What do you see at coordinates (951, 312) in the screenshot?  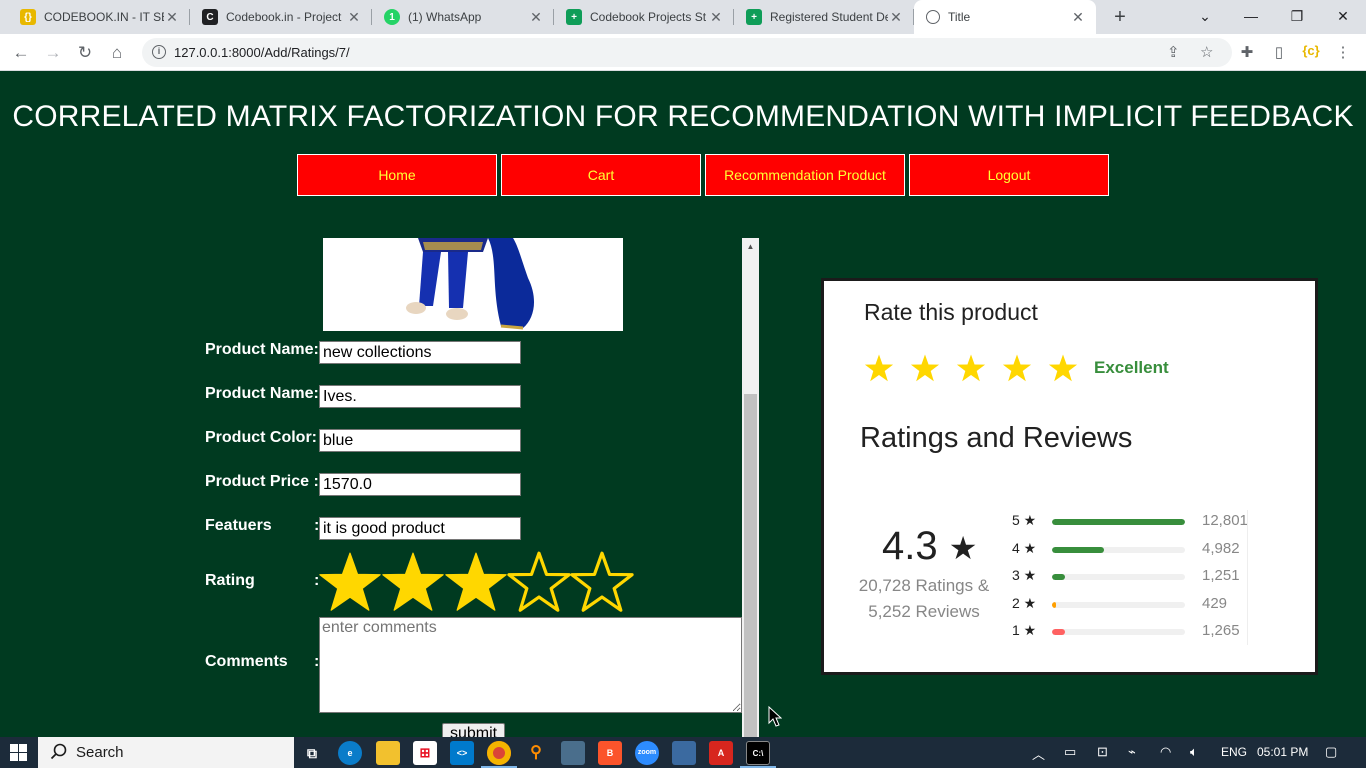 I see `rate-product-heading: Rate this product` at bounding box center [951, 312].